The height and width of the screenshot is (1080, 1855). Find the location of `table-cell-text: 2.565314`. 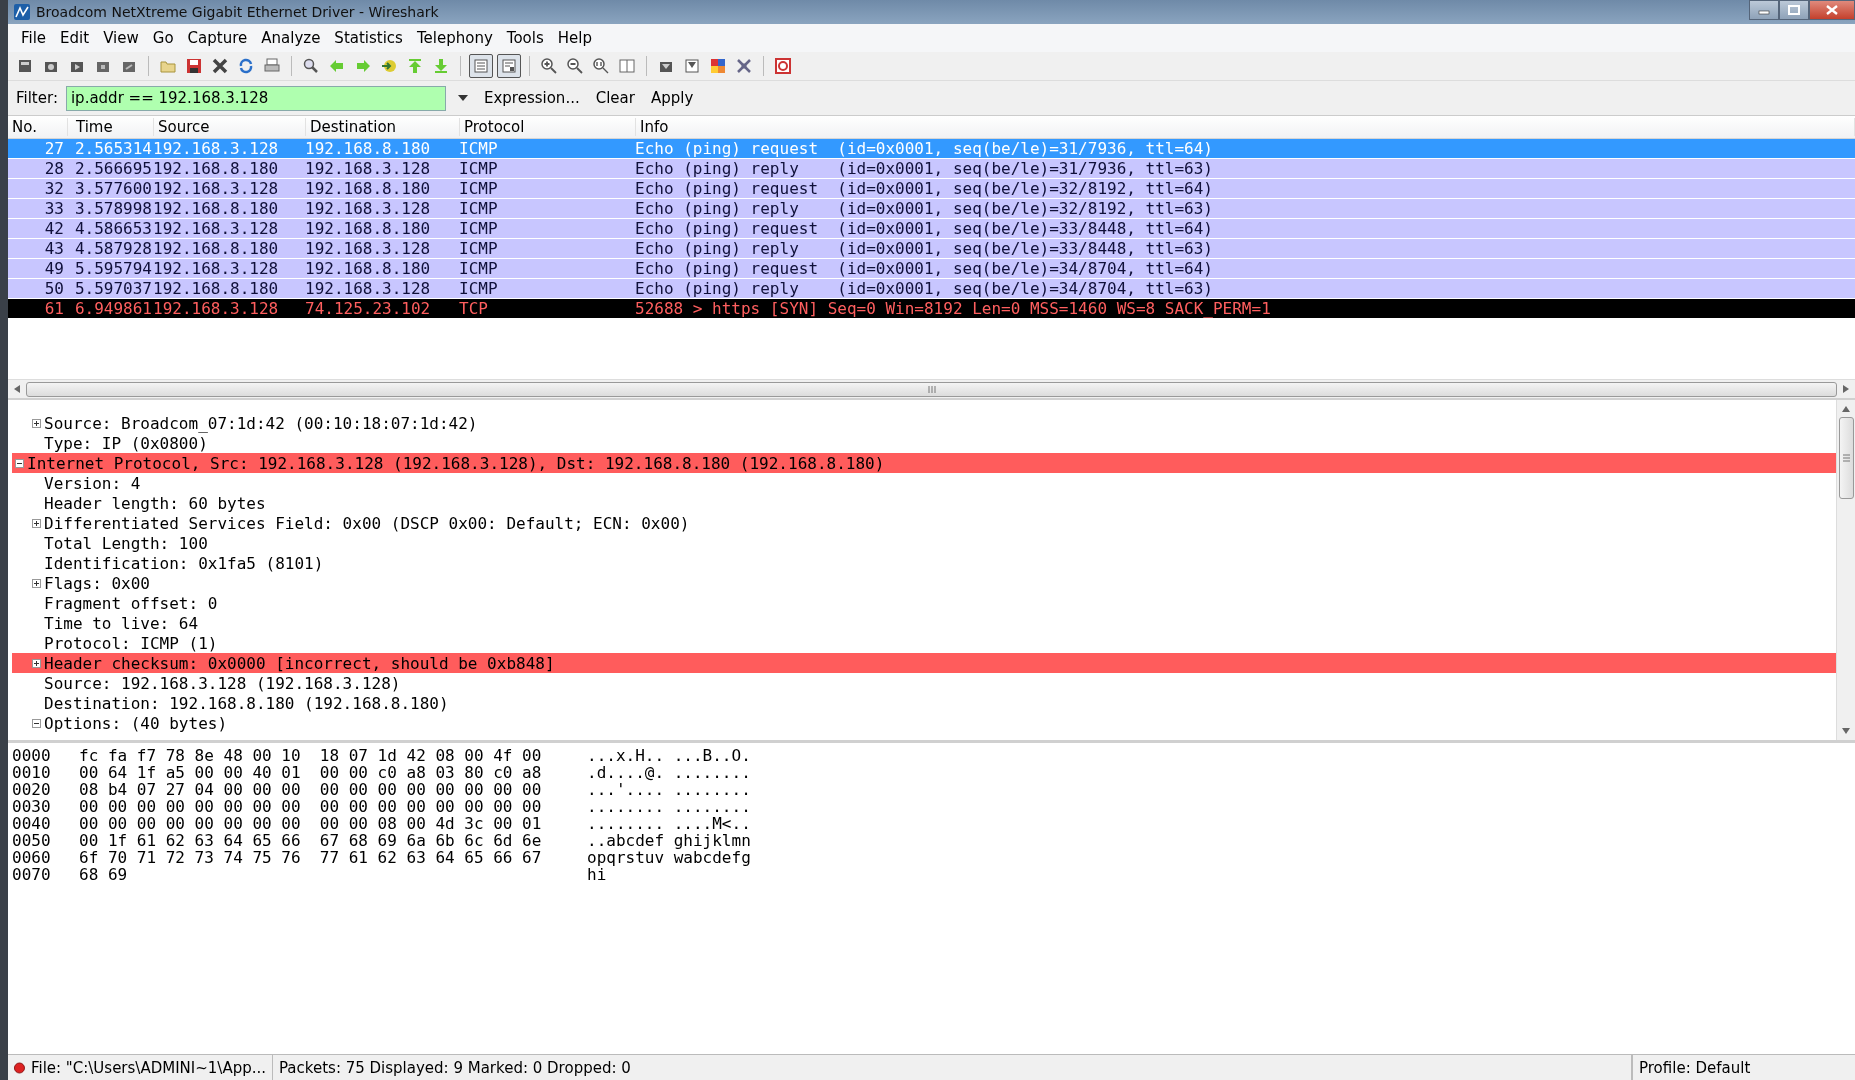

table-cell-text: 2.565314 is located at coordinates (112, 148).